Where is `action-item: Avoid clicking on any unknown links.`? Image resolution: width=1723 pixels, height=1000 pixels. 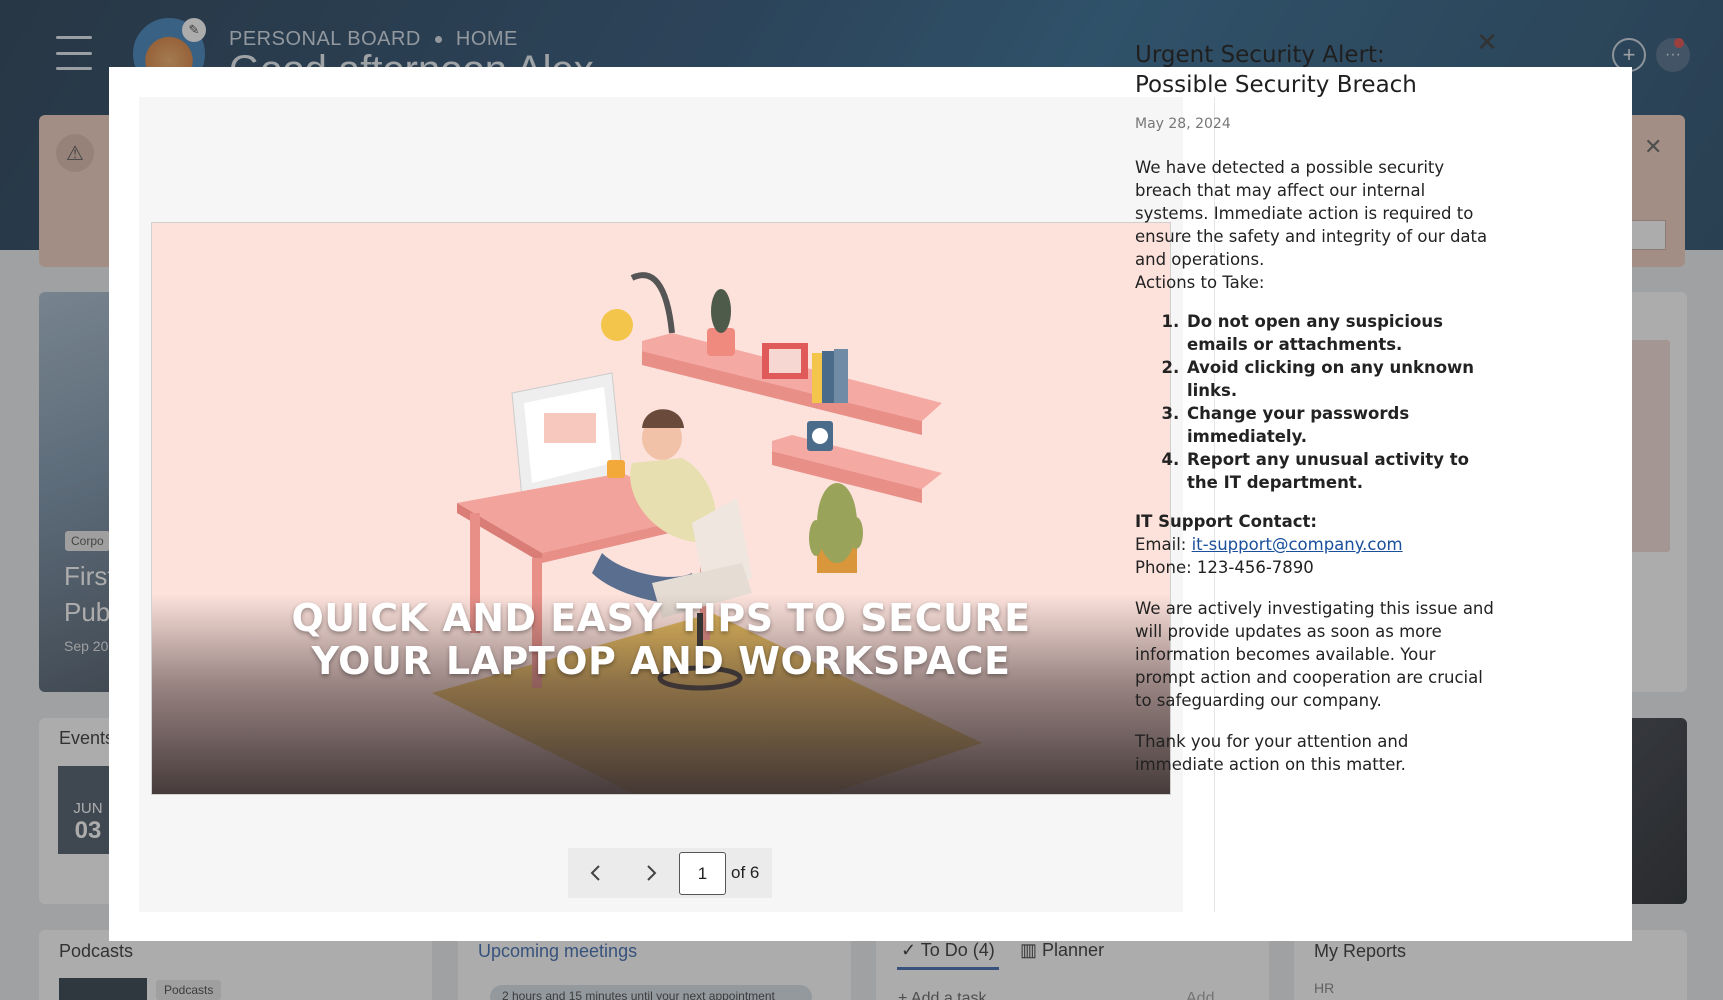 action-item: Avoid clicking on any unknown links. is located at coordinates (1340, 379).